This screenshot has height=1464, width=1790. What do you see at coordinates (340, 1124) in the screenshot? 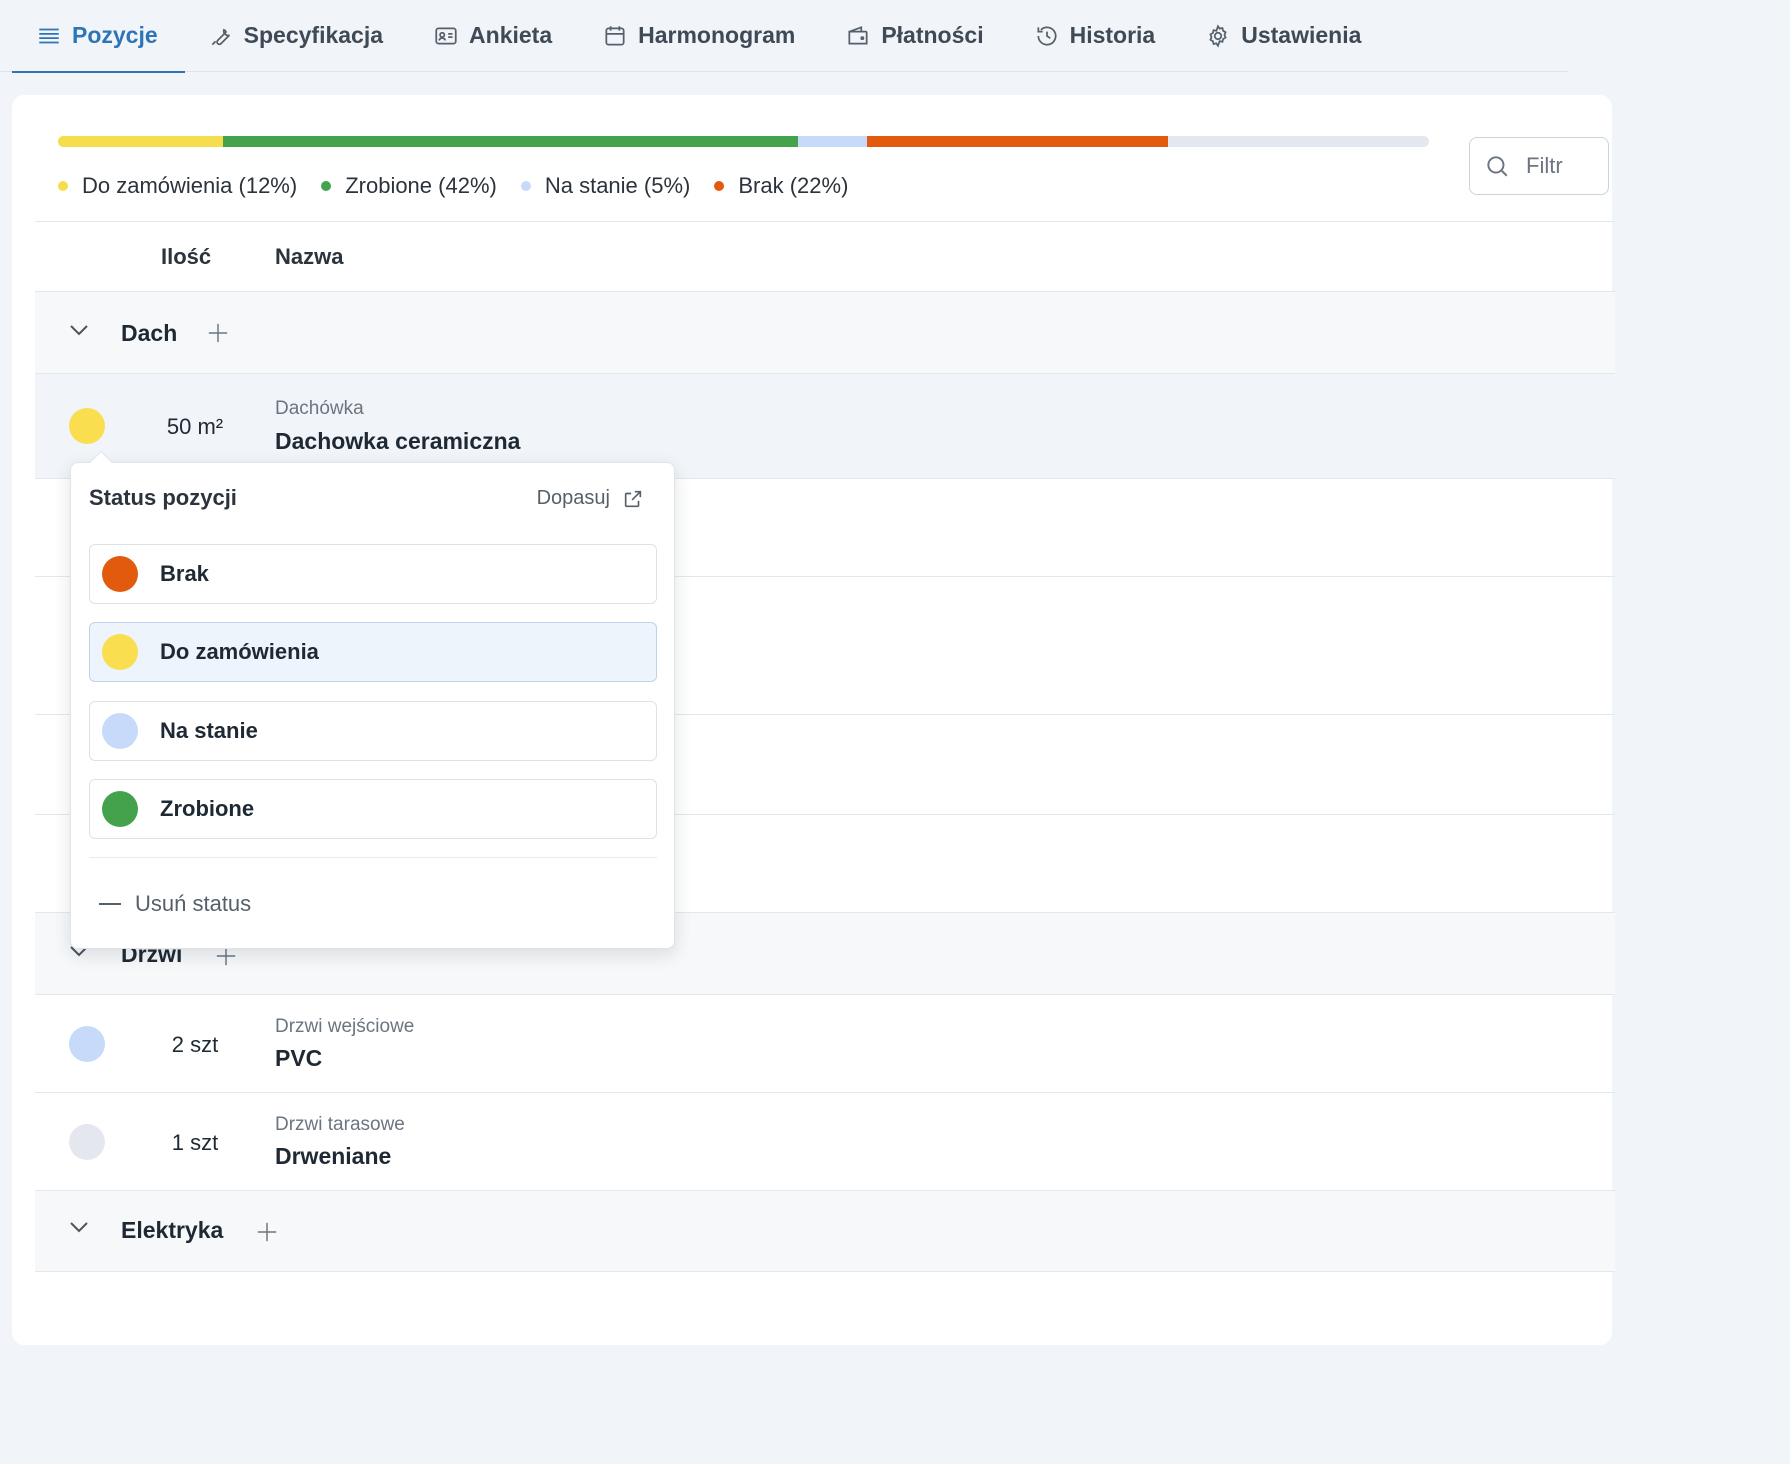
I see `item-category: Drzwi tarasowe` at bounding box center [340, 1124].